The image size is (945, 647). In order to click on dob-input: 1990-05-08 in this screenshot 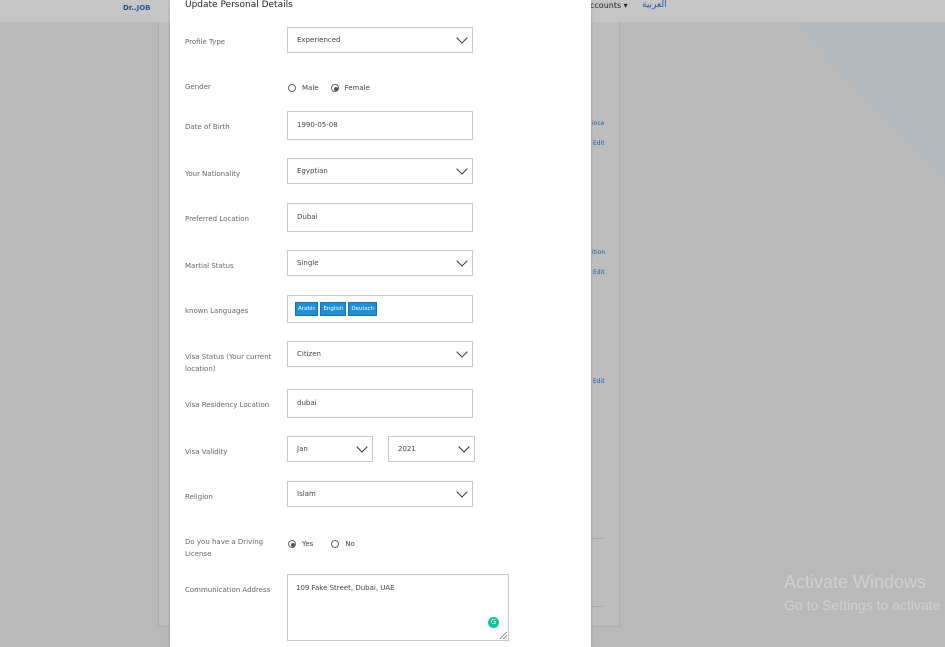, I will do `click(380, 125)`.